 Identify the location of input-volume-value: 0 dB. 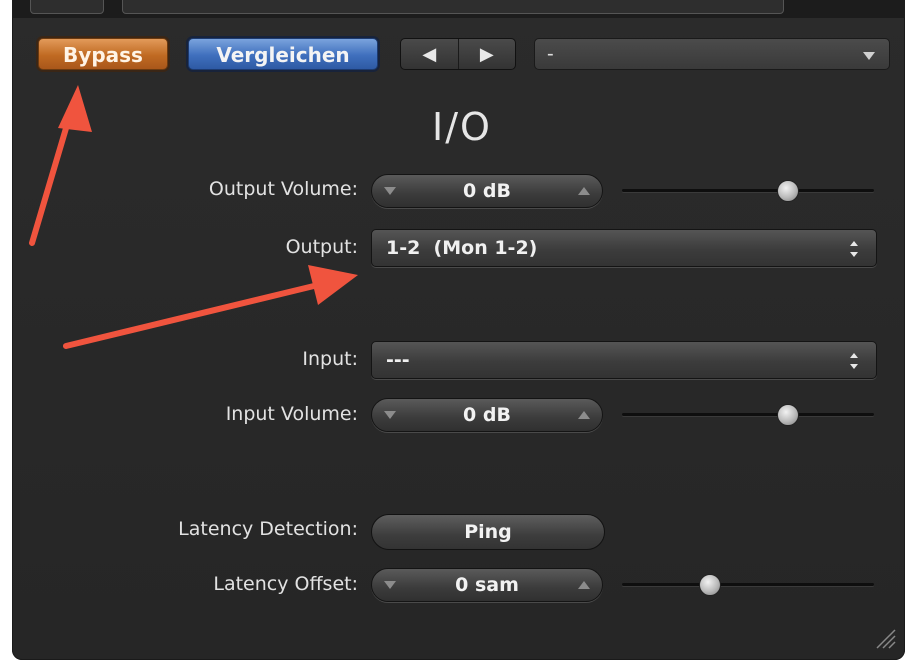
(487, 415).